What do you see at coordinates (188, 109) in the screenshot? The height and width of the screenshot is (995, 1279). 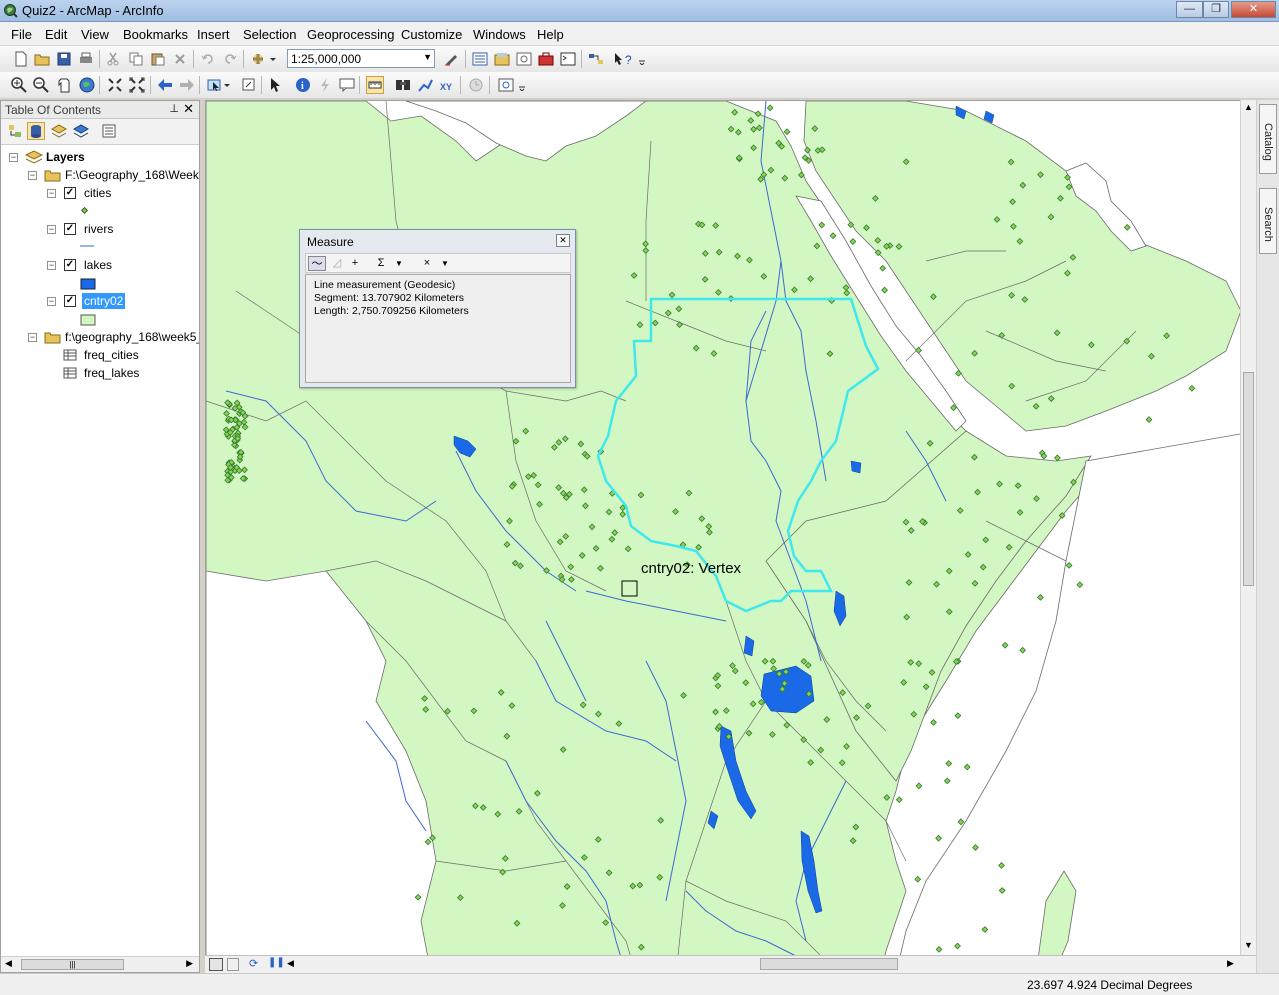 I see `close-toc-icon: ✕` at bounding box center [188, 109].